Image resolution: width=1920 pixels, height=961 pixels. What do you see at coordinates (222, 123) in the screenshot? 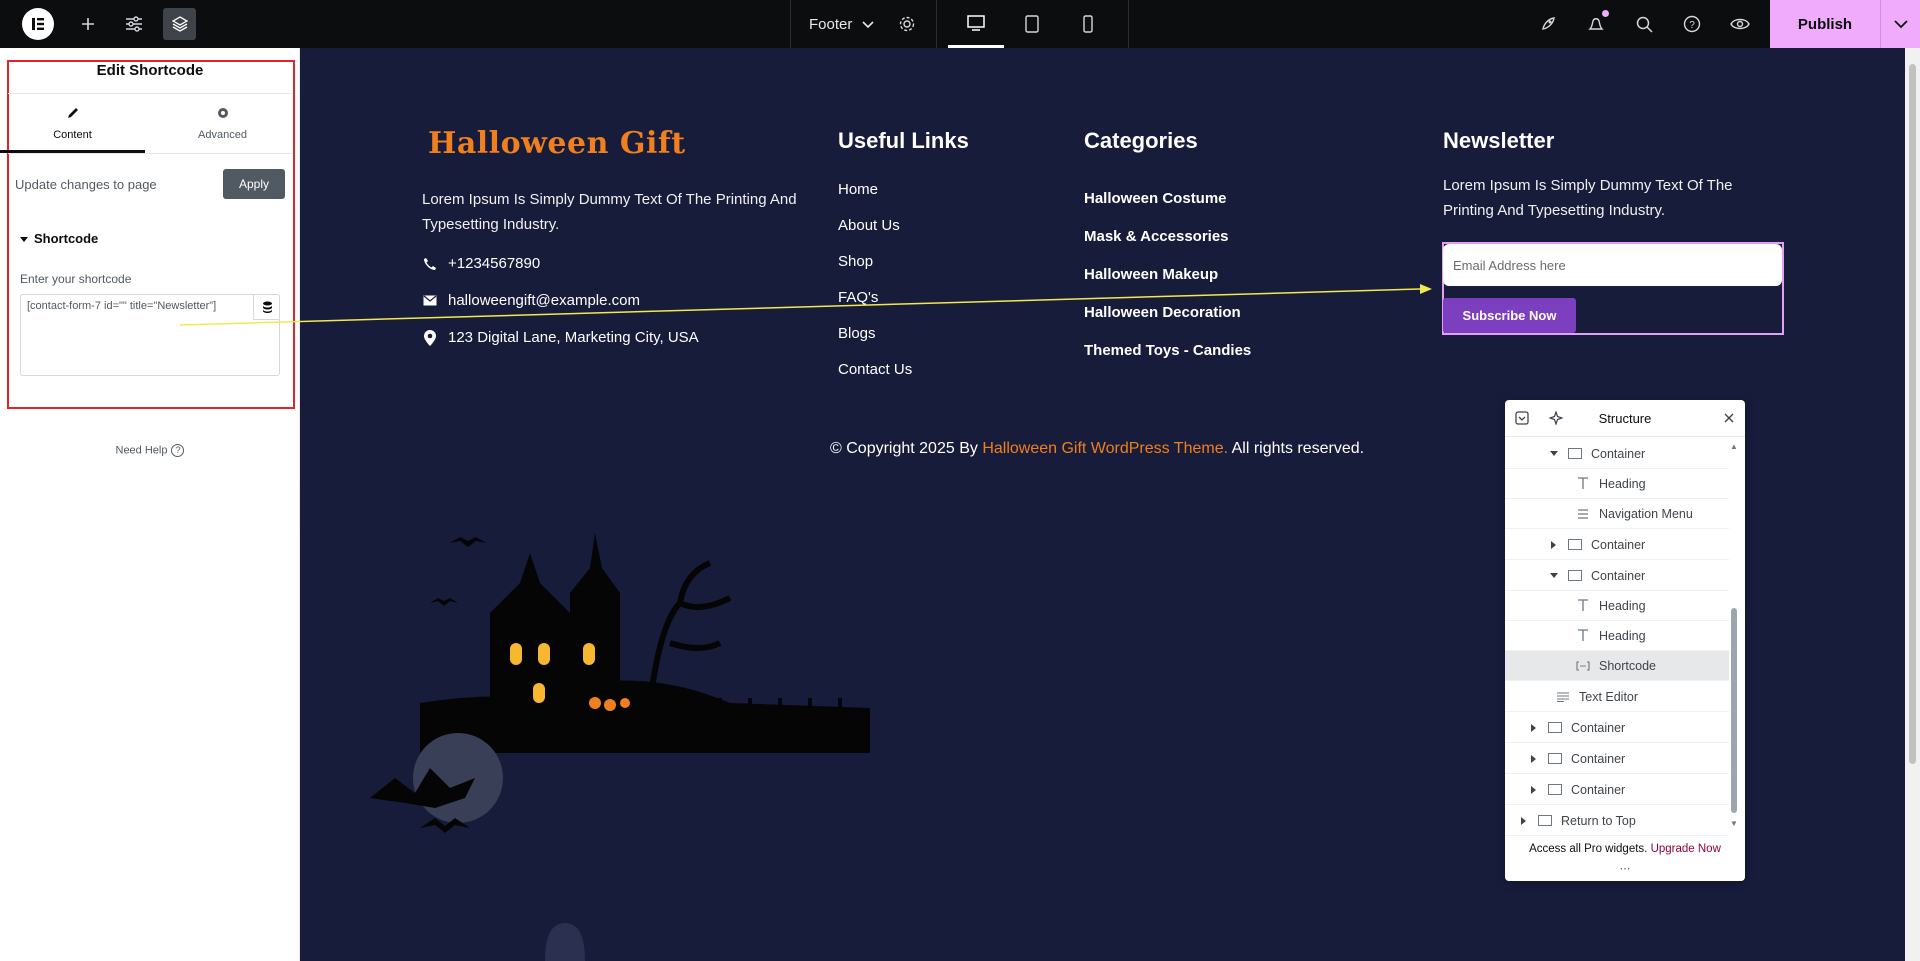
I see `tab-advanced: Advanced` at bounding box center [222, 123].